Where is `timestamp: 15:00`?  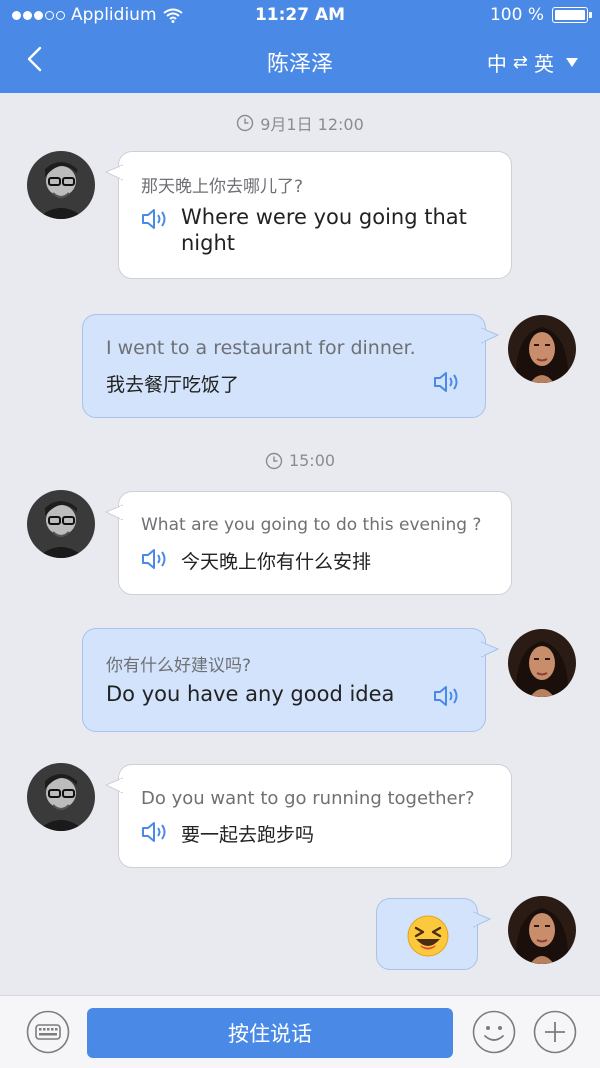
timestamp: 15:00 is located at coordinates (300, 460).